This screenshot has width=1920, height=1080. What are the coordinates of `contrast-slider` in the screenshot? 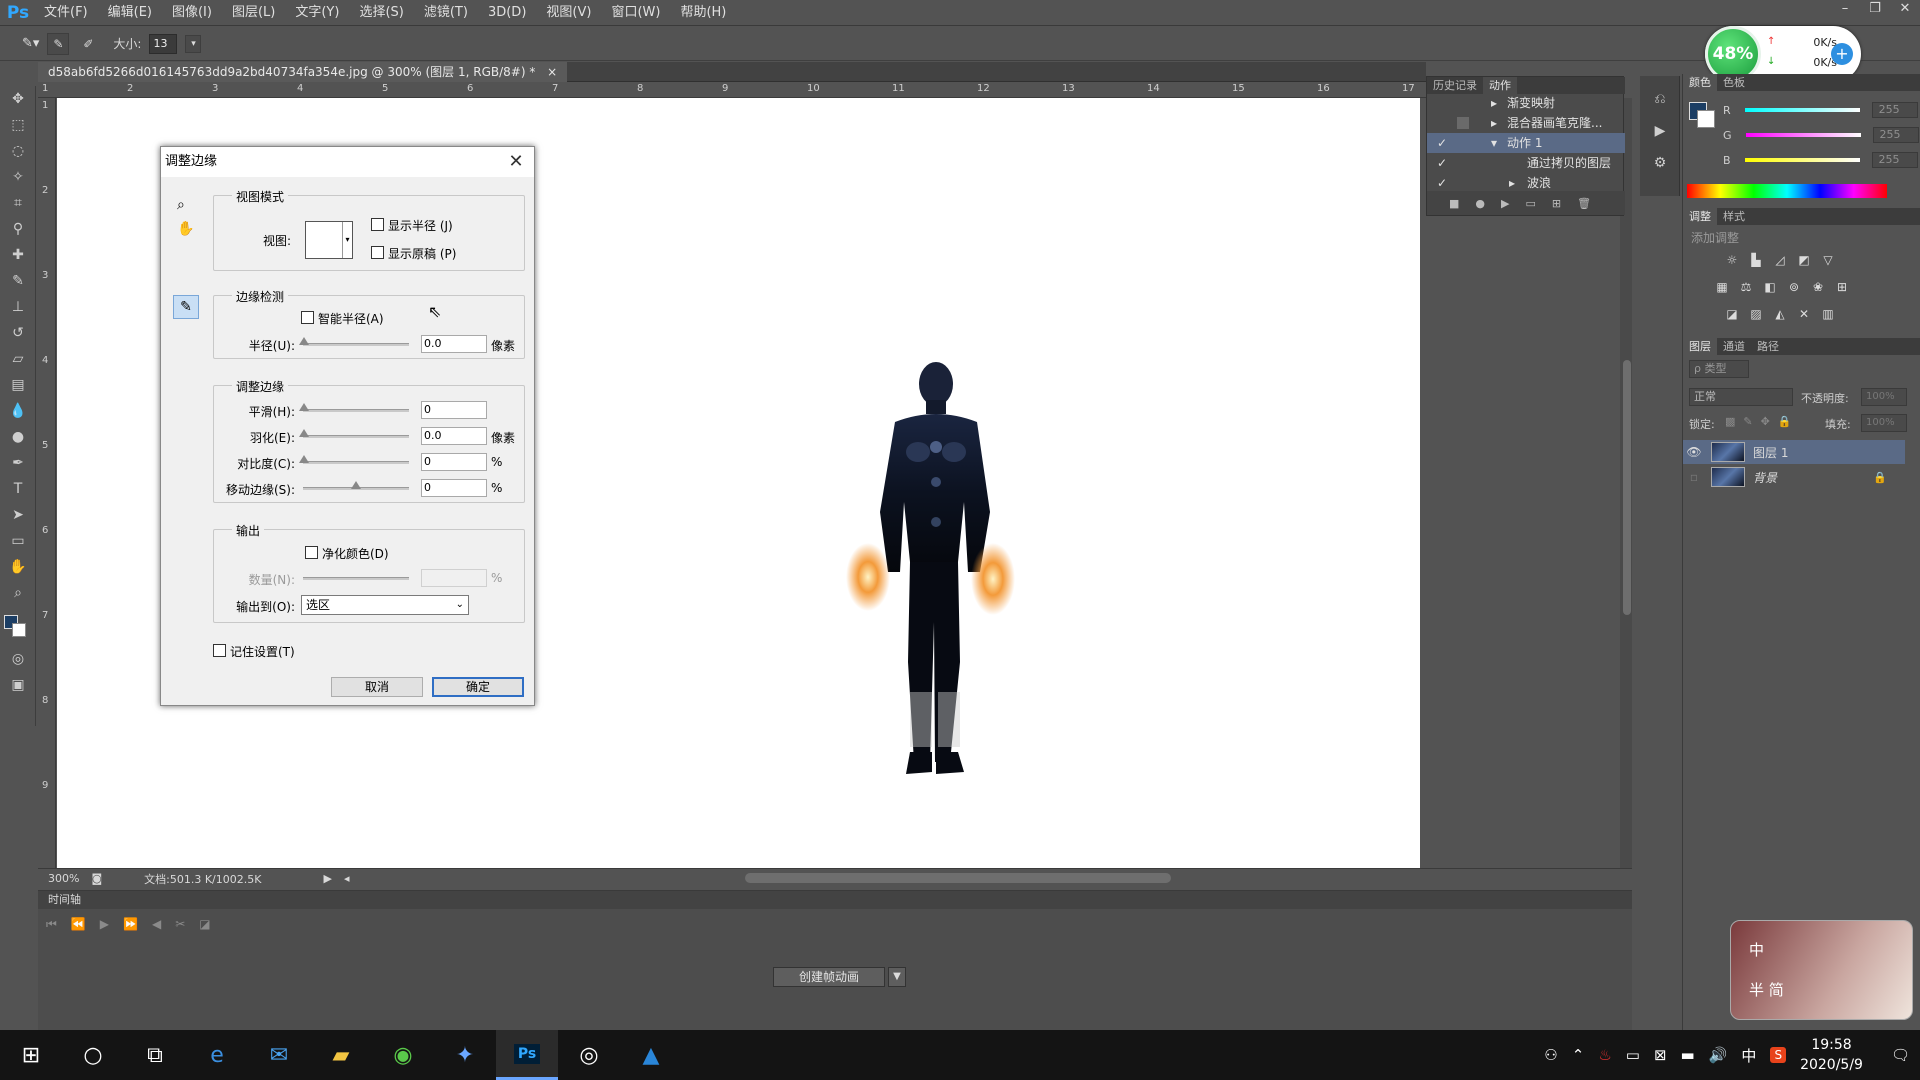 It's located at (356, 462).